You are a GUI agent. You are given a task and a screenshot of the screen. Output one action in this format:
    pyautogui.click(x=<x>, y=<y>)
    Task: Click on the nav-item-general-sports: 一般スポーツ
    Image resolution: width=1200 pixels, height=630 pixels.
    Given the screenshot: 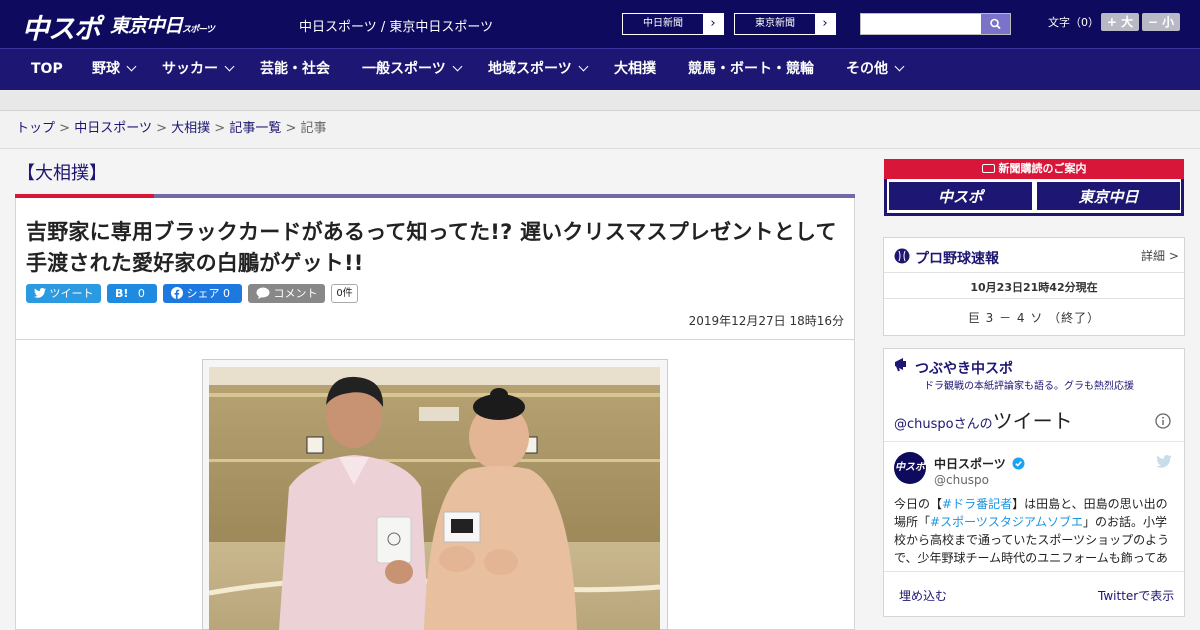 What is the action you would take?
    pyautogui.click(x=412, y=69)
    